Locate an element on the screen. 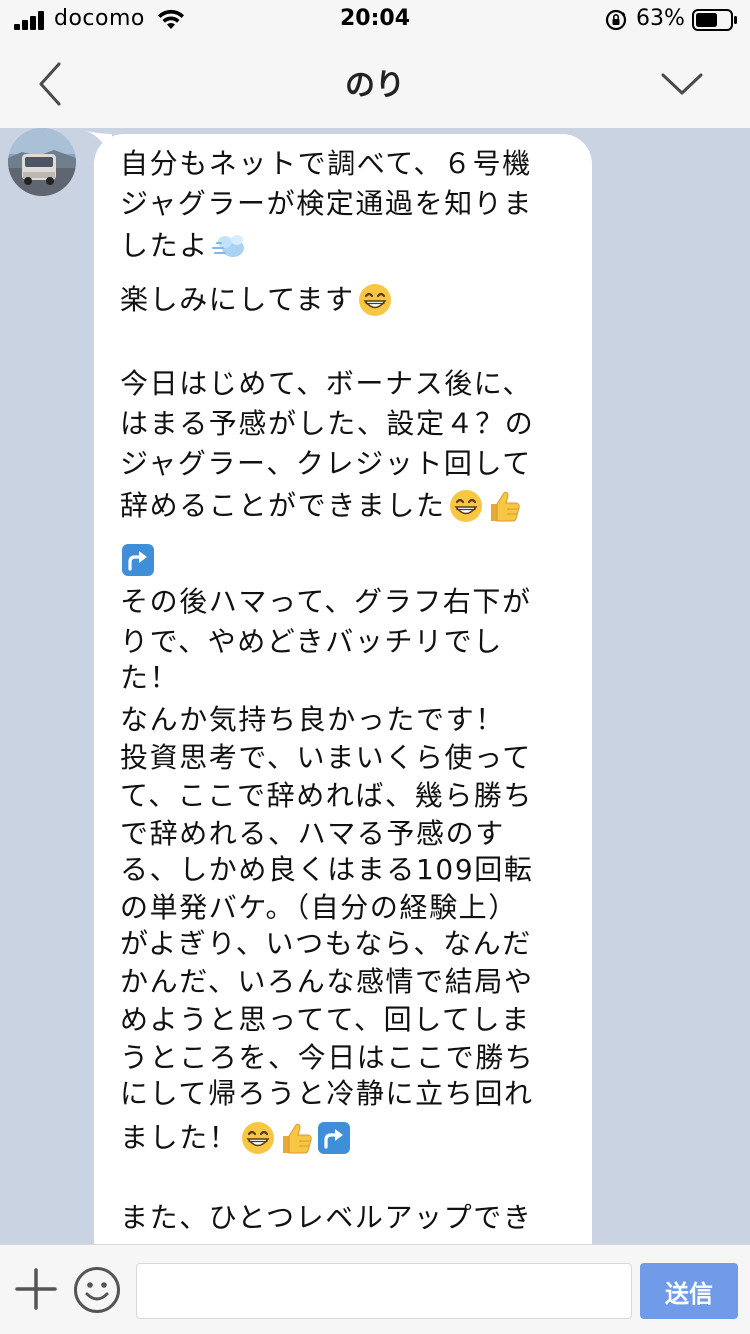 This screenshot has height=1334, width=750. message-line: て、ここで辞めれば、幾ら勝ち is located at coordinates (327, 795).